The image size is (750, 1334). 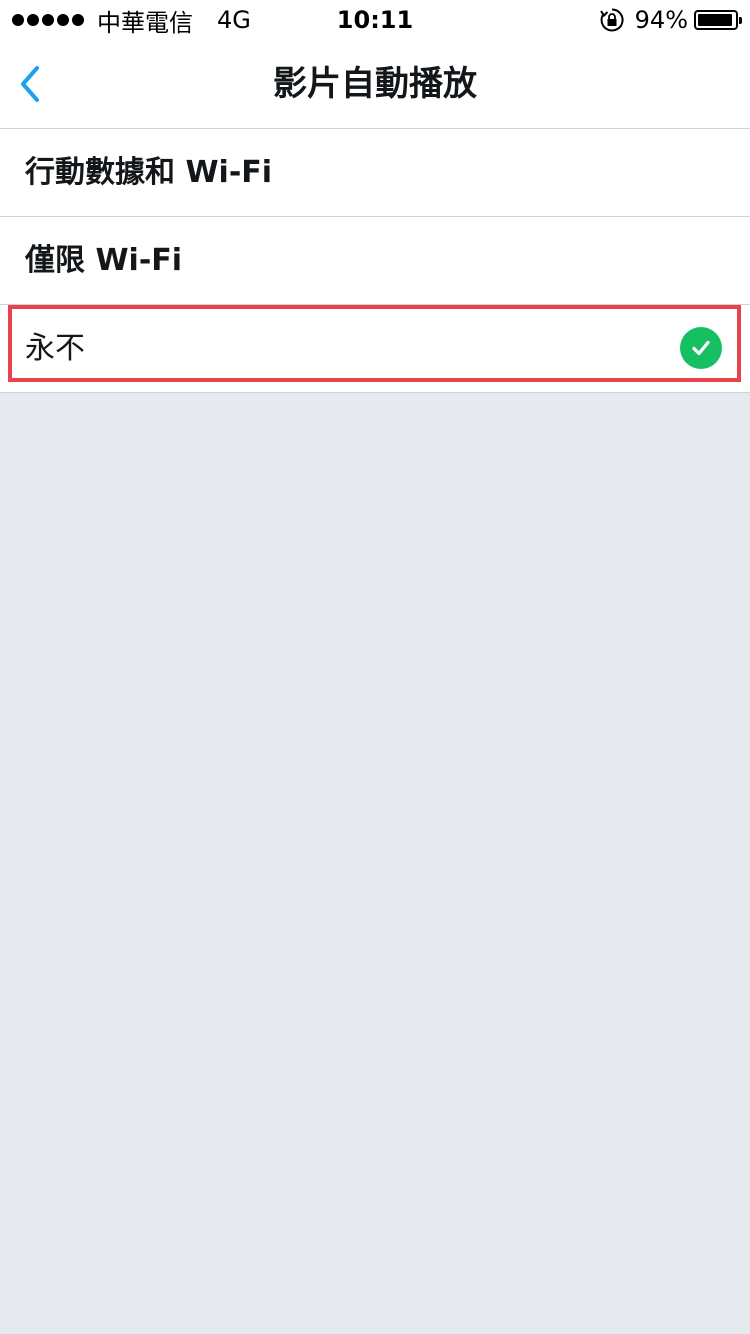 What do you see at coordinates (375, 20) in the screenshot?
I see `status-bar: 中華電信 4G 10:11 94%` at bounding box center [375, 20].